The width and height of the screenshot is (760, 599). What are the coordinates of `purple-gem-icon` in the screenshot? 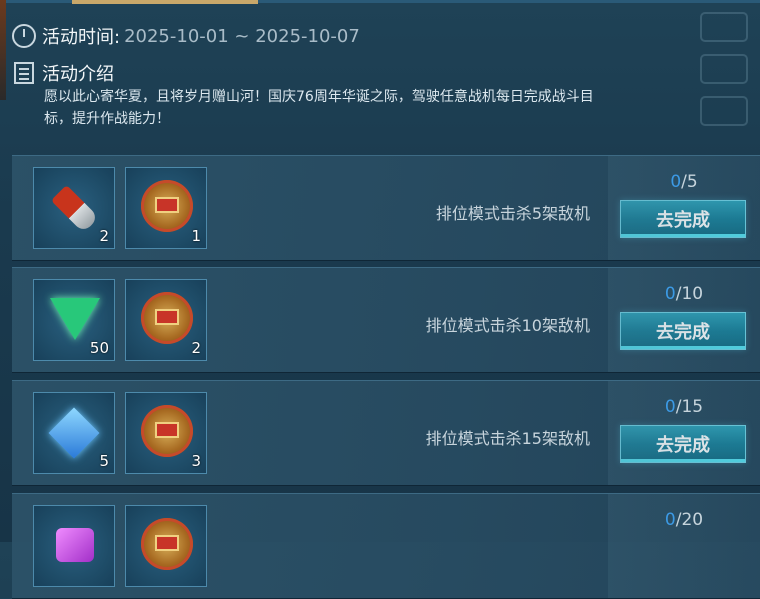 It's located at (75, 545).